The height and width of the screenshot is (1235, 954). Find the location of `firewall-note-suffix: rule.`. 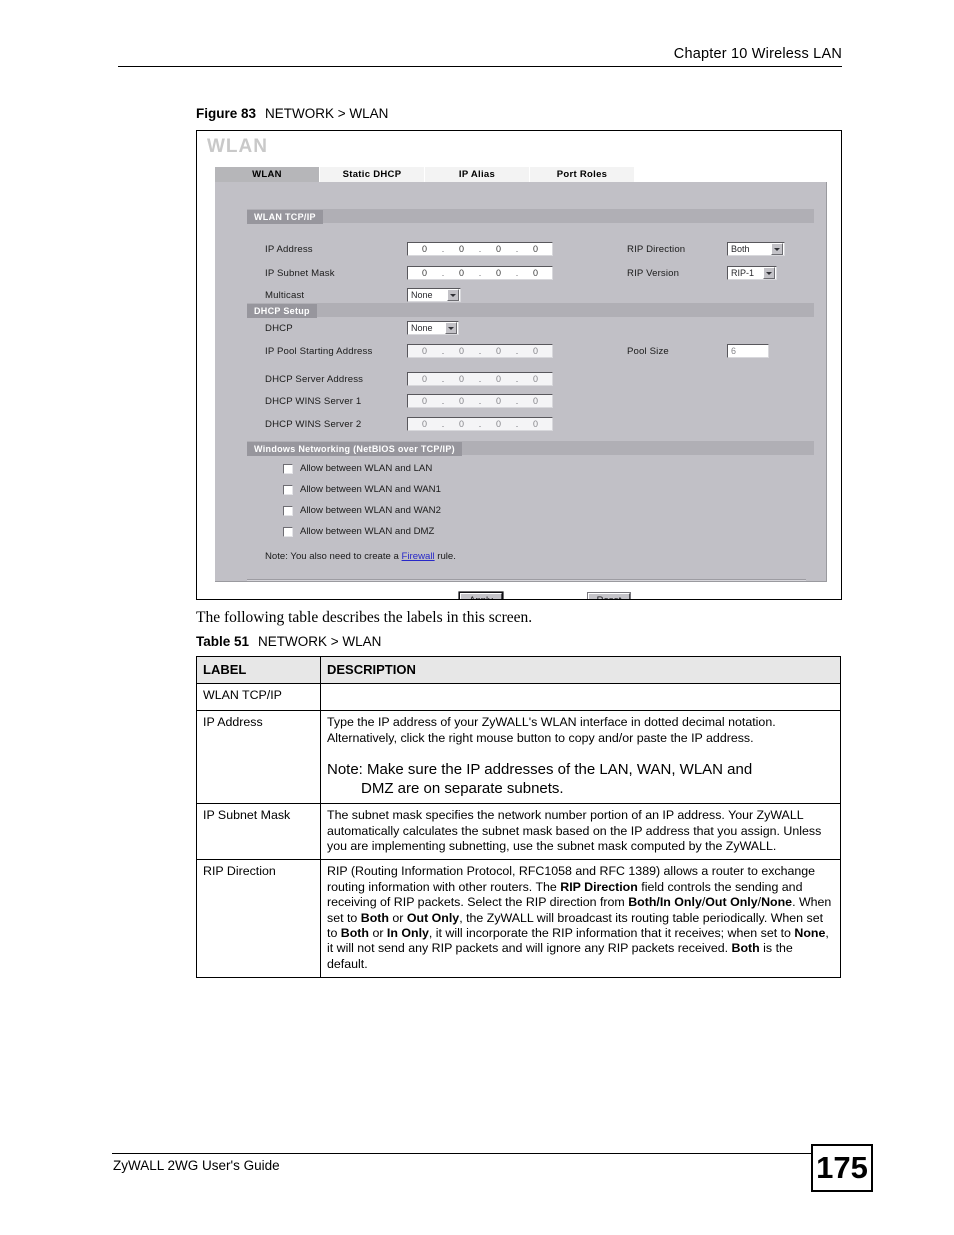

firewall-note-suffix: rule. is located at coordinates (445, 556).